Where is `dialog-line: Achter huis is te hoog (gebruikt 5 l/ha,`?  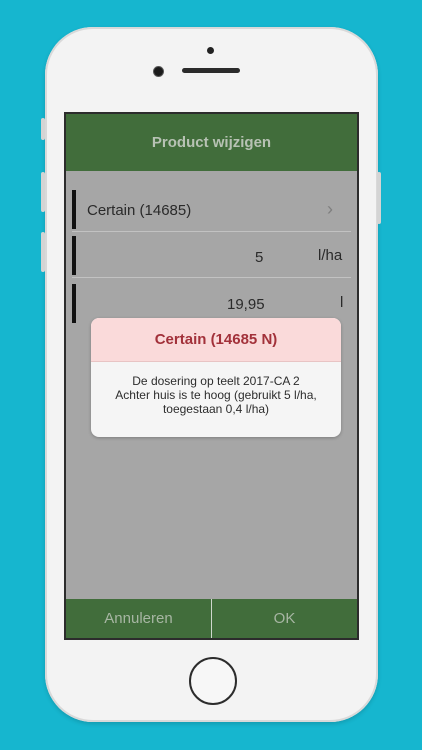 dialog-line: Achter huis is te hoog (gebruikt 5 l/ha, is located at coordinates (216, 395).